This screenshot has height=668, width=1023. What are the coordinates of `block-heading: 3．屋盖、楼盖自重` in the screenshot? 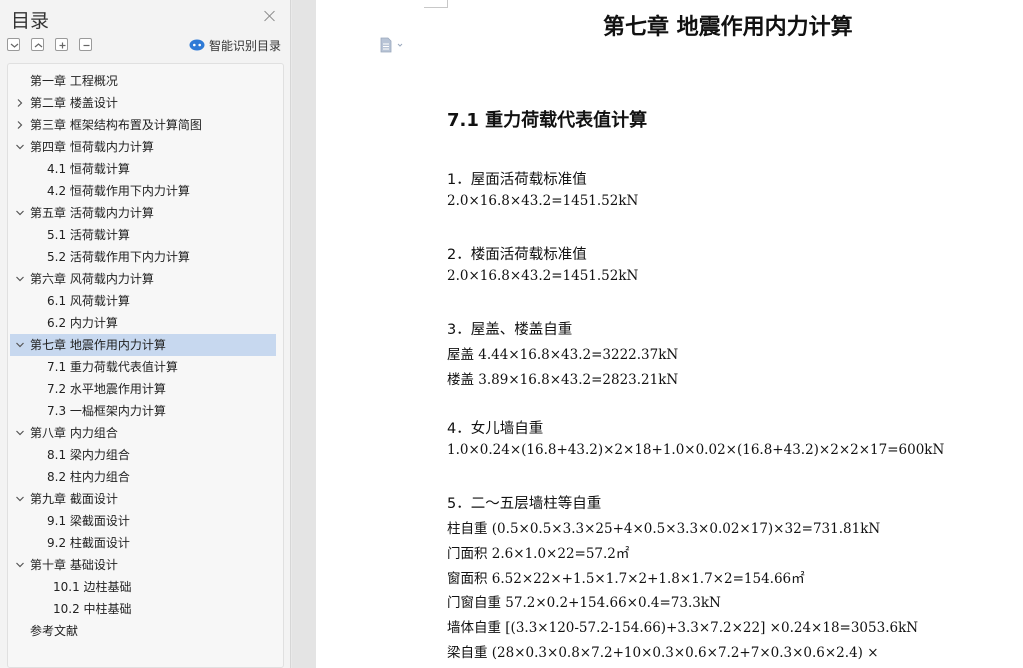 It's located at (510, 330).